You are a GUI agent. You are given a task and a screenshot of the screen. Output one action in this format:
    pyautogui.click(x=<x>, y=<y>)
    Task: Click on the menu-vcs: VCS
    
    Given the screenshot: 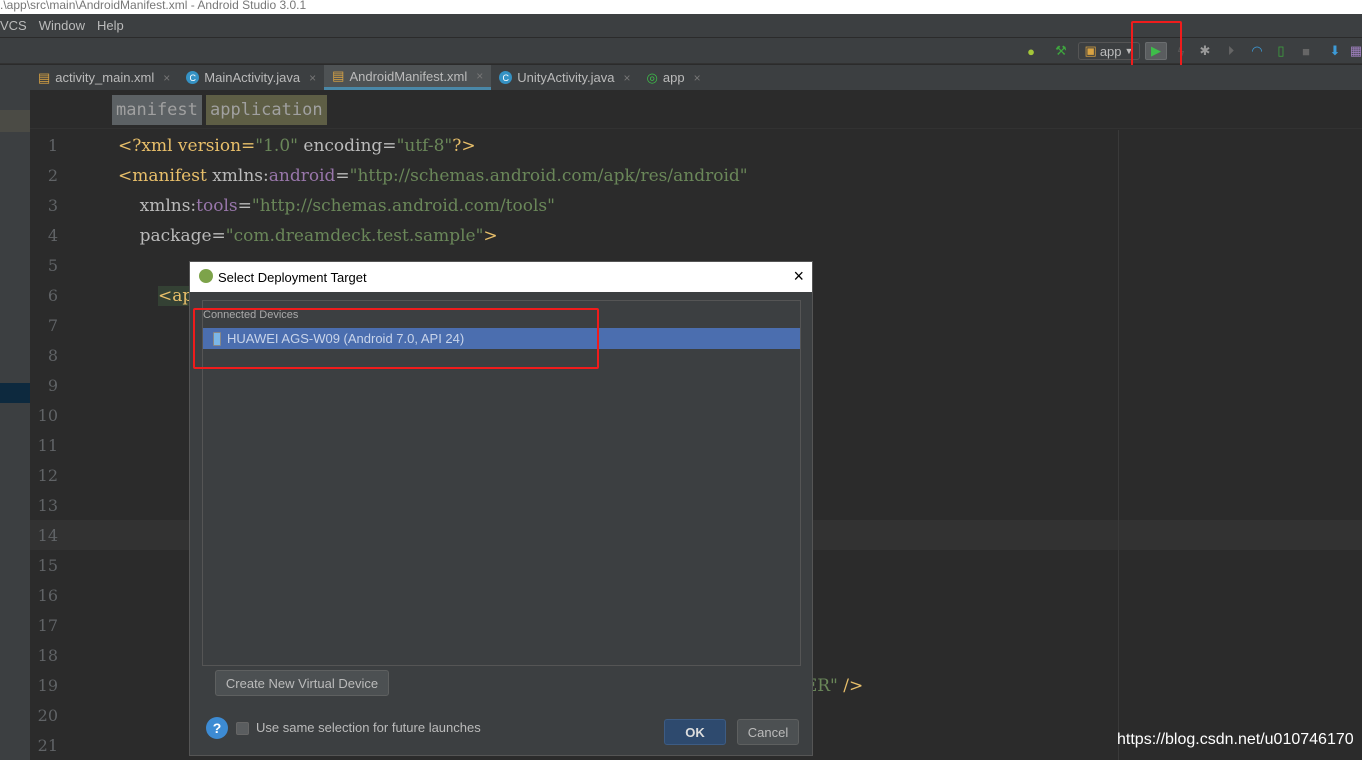 What is the action you would take?
    pyautogui.click(x=13, y=25)
    